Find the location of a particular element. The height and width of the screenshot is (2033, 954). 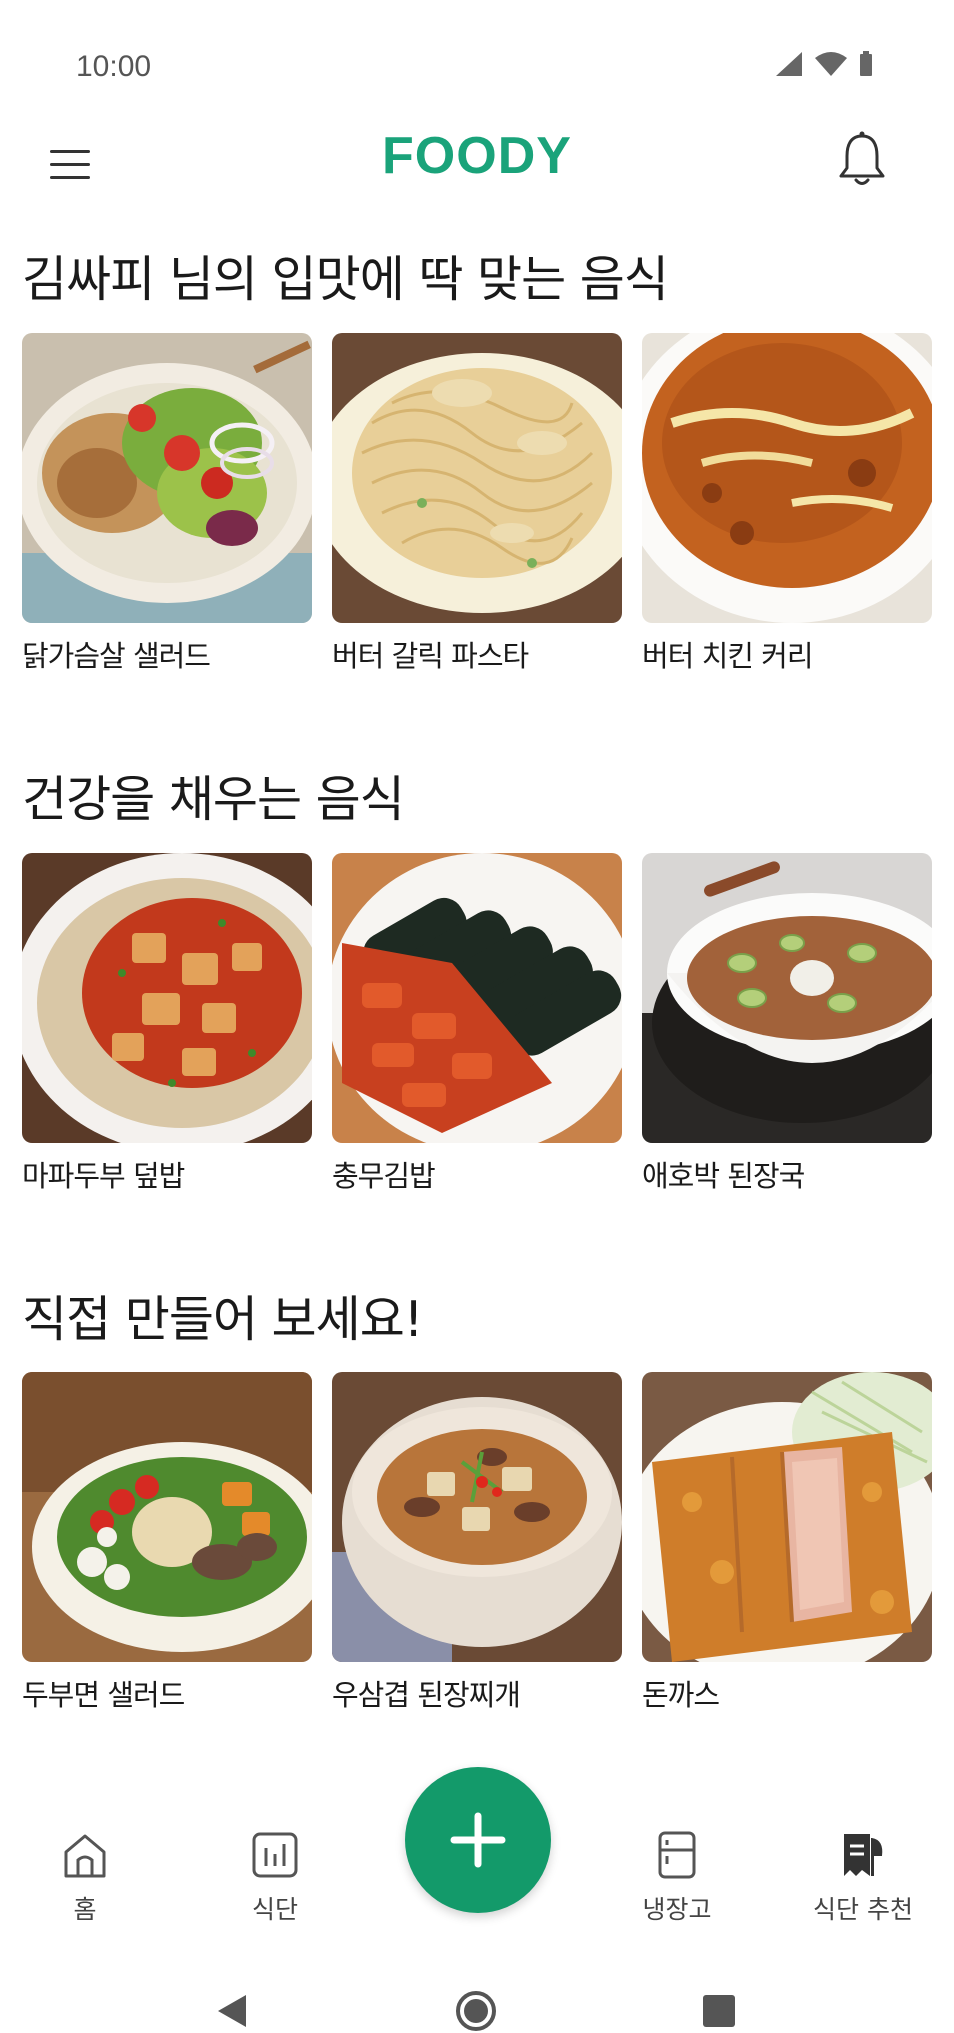

food-card: 우삼겹 된장찌개 is located at coordinates (477, 1543).